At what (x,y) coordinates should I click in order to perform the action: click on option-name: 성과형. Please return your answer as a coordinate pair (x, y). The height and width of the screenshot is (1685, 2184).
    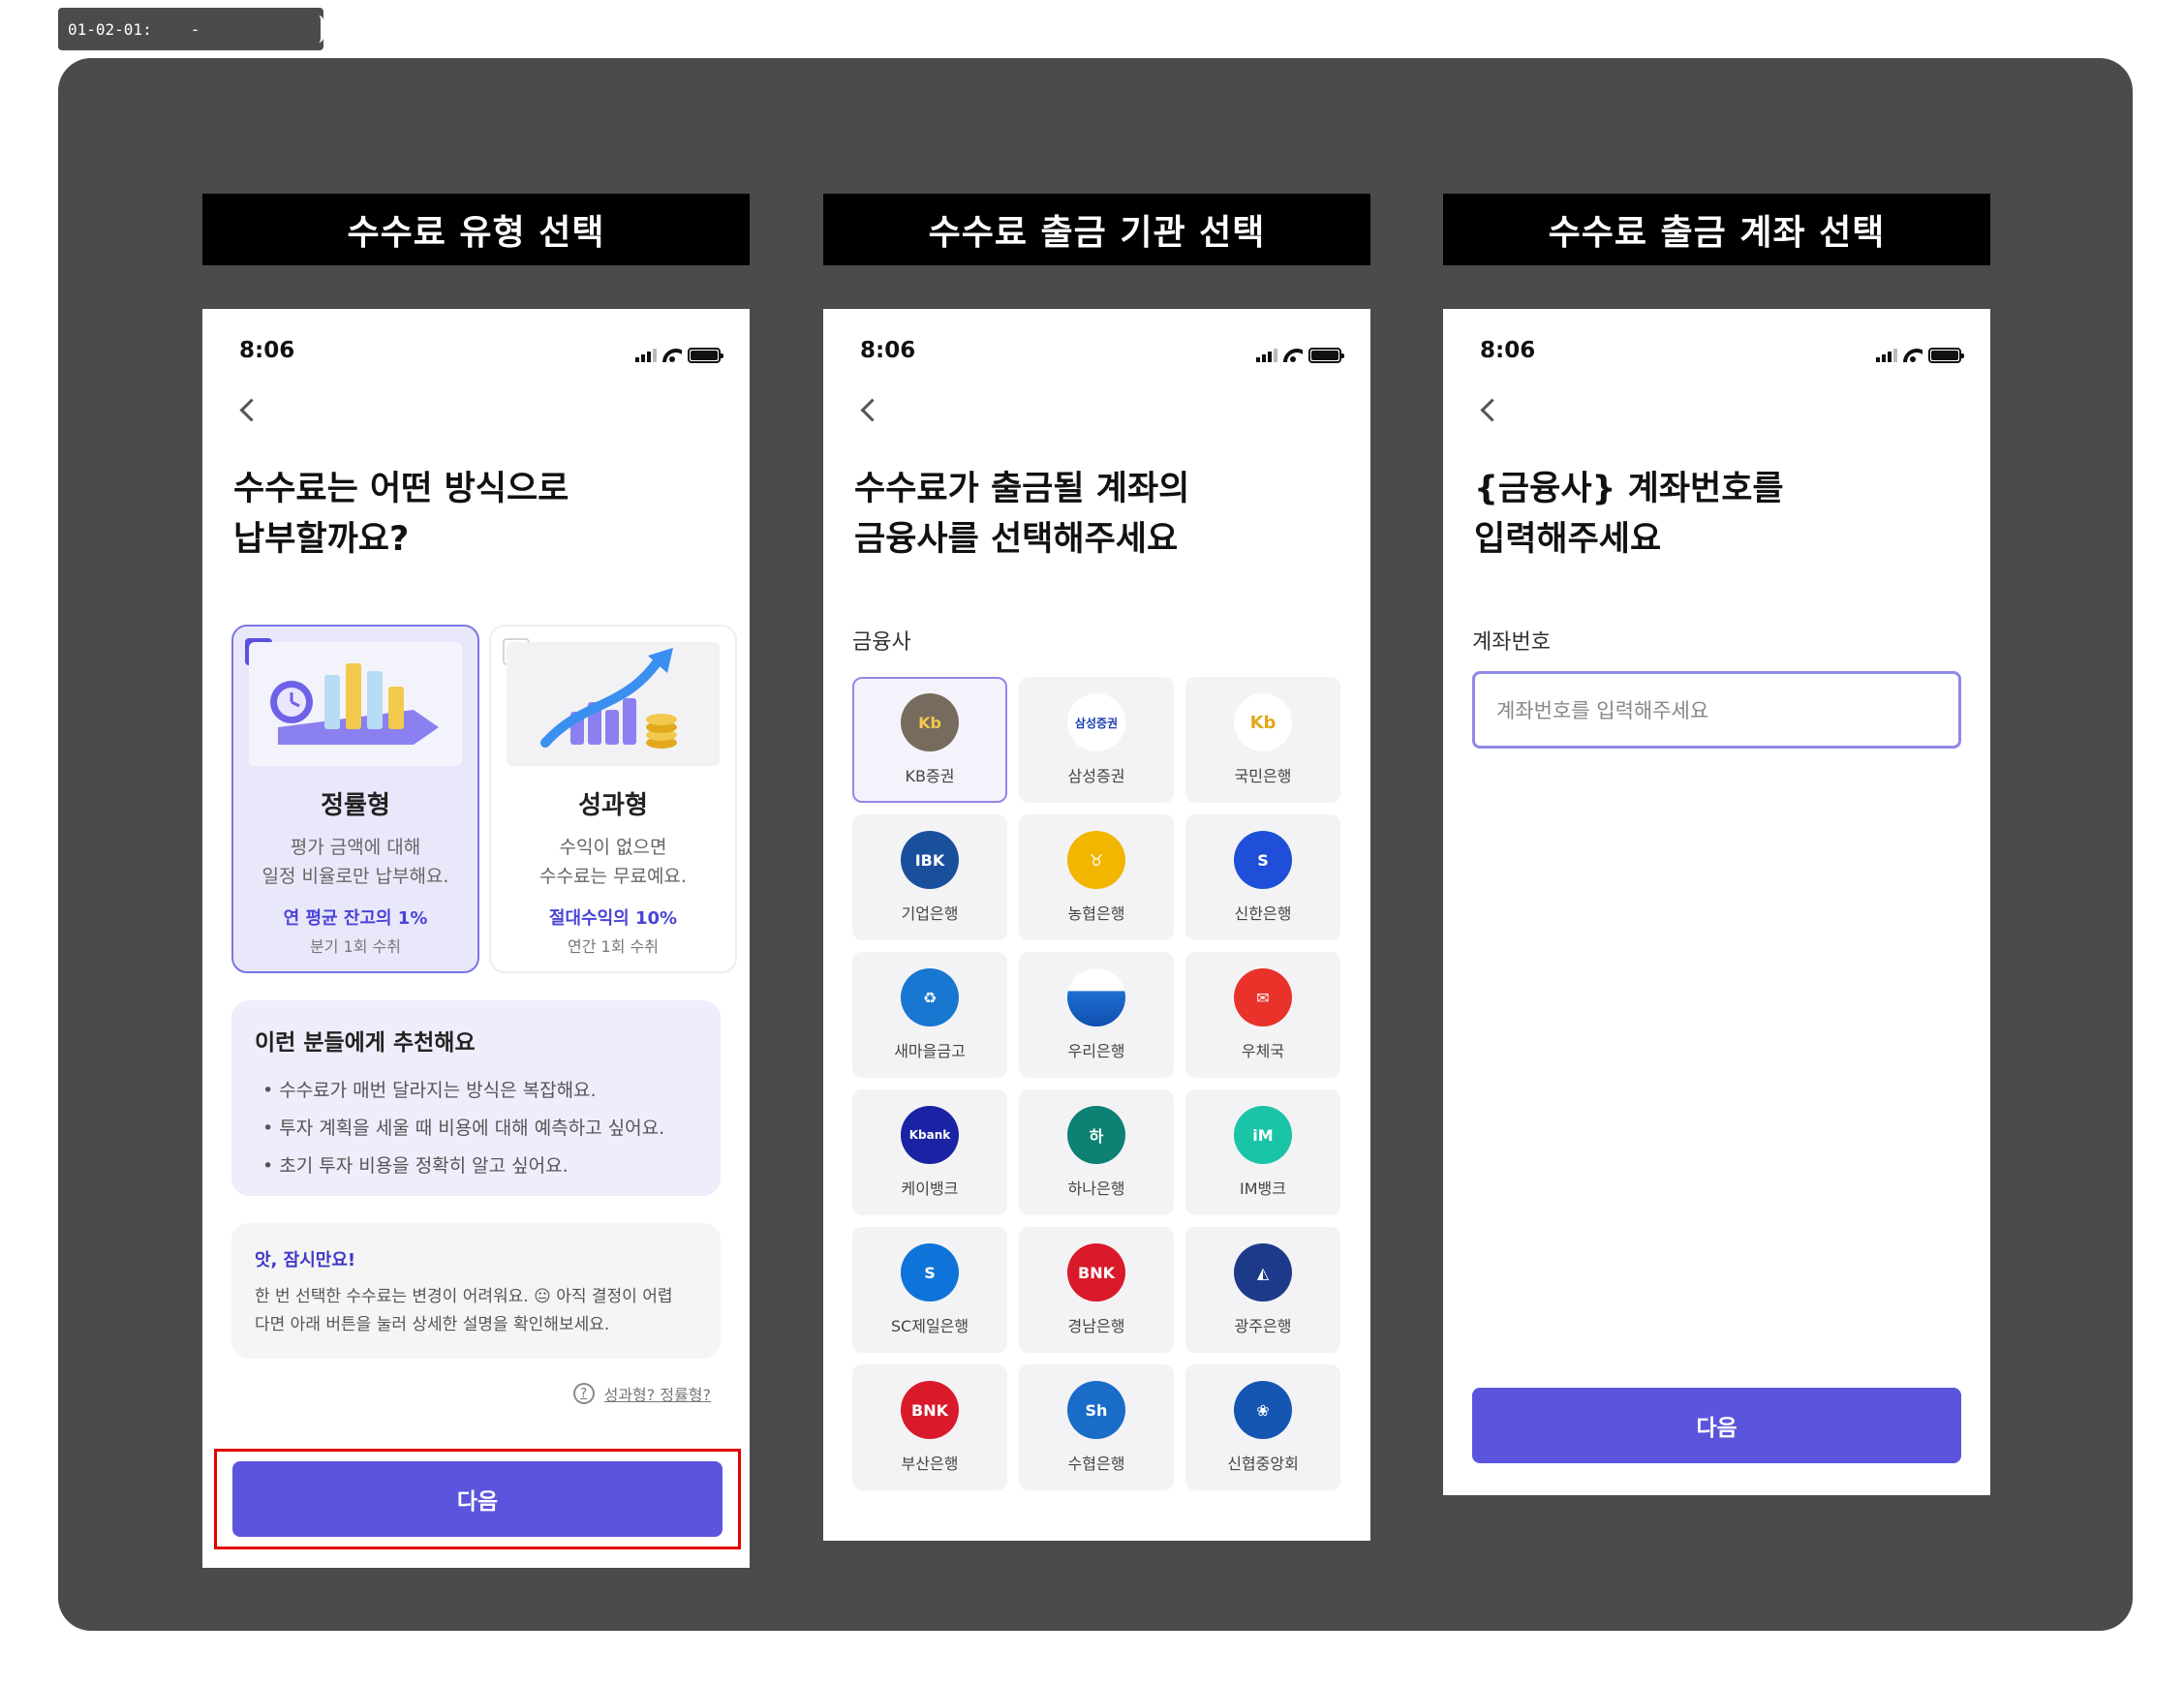
    Looking at the image, I should click on (613, 805).